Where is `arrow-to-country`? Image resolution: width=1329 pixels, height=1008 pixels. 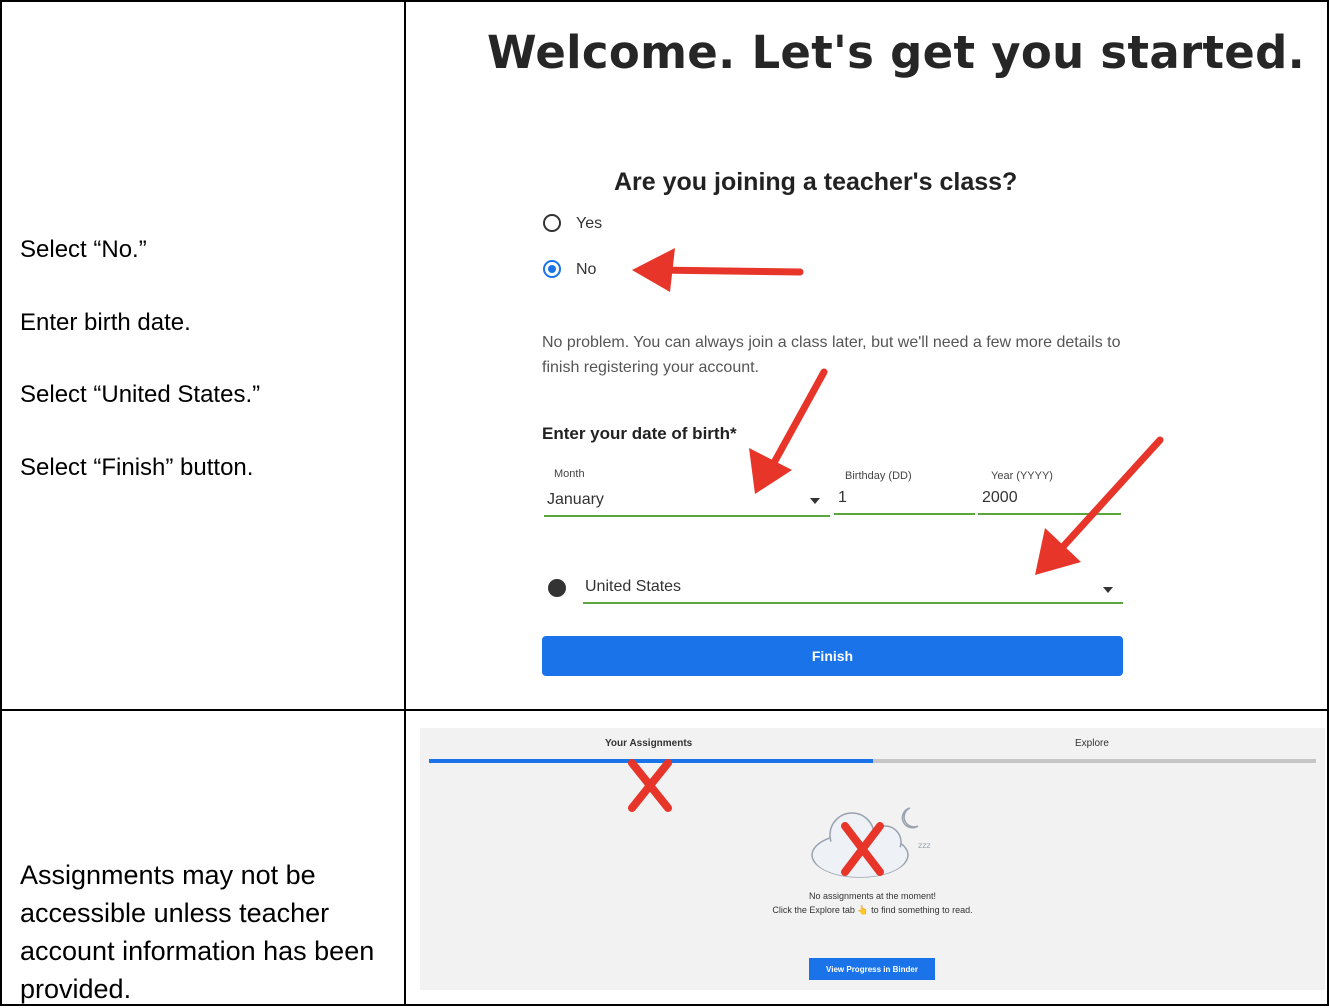 arrow-to-country is located at coordinates (1099, 505).